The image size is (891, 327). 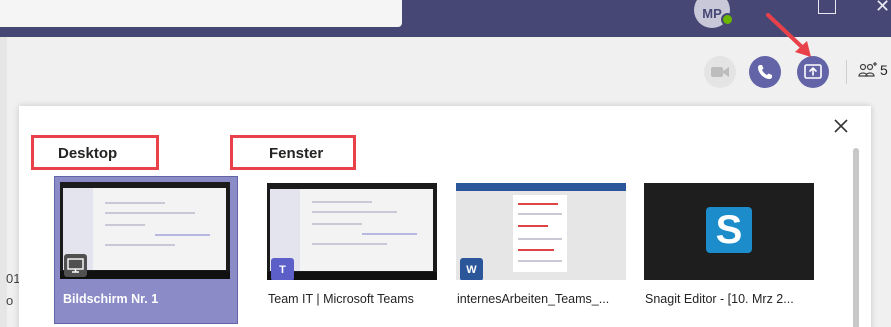 What do you see at coordinates (111, 299) in the screenshot?
I see `tile-caption: Bildschirm Nr. 1` at bounding box center [111, 299].